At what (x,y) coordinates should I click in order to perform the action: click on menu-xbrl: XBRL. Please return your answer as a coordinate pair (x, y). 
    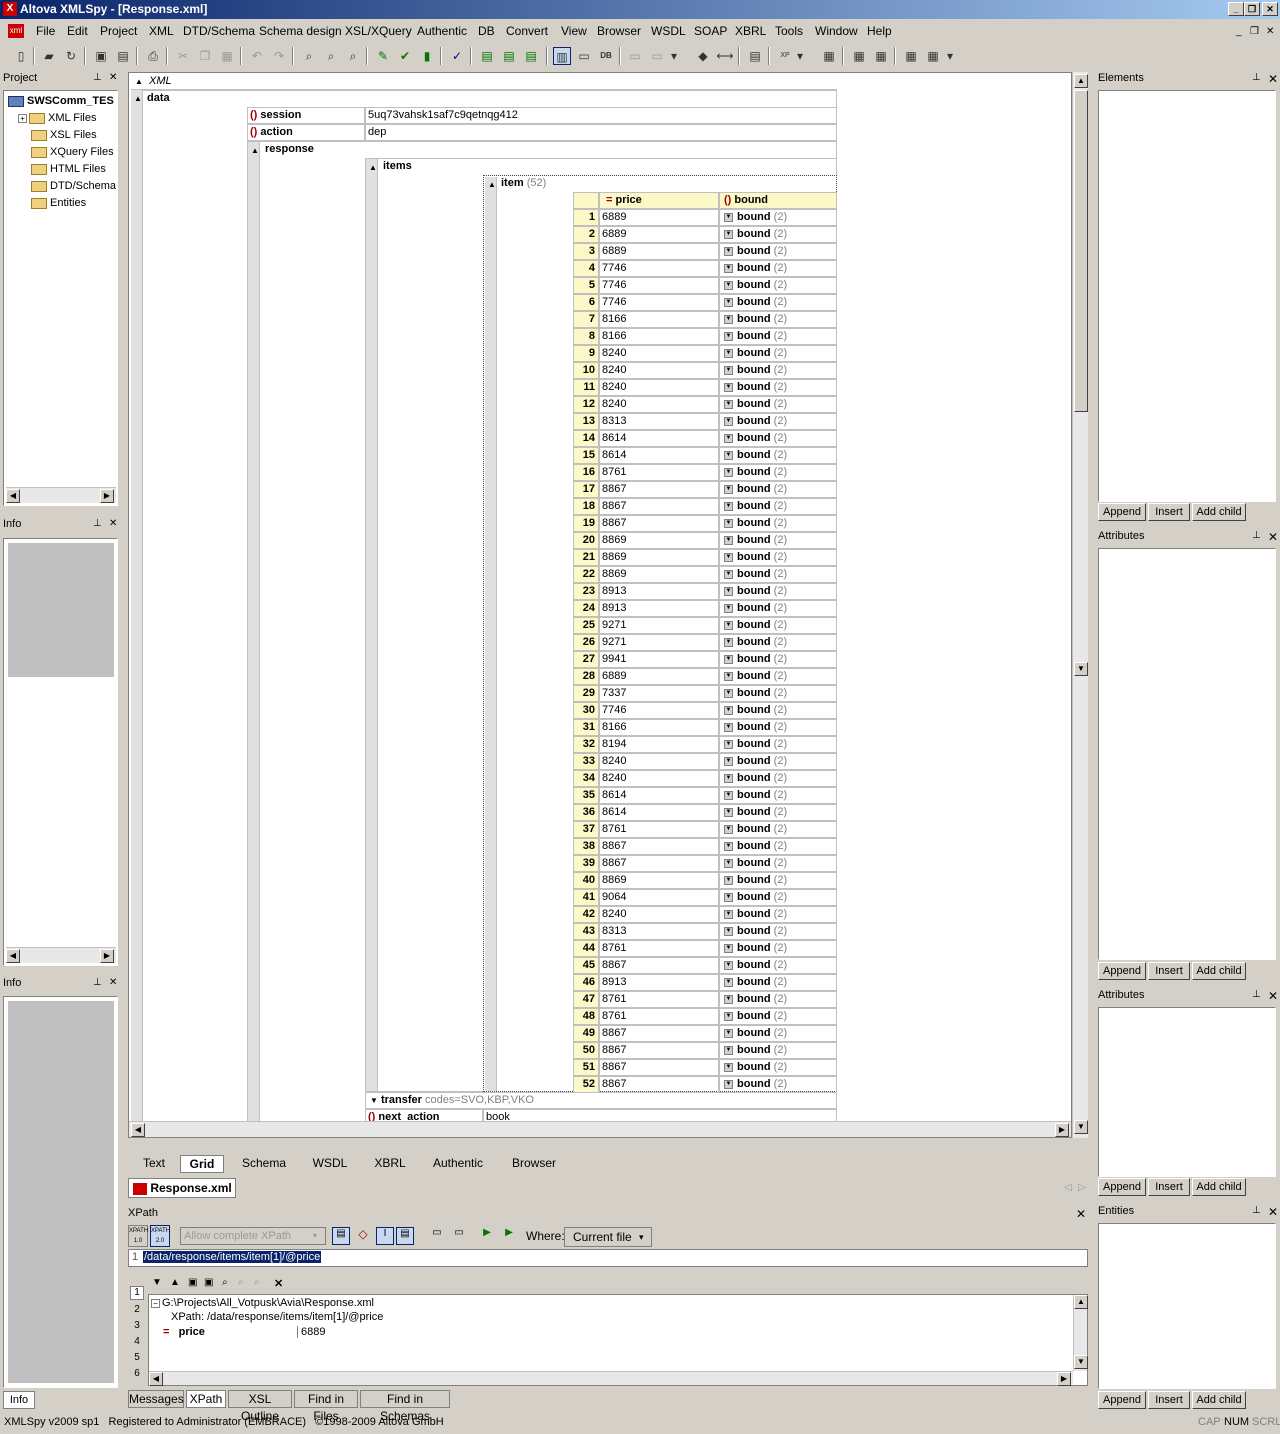
    Looking at the image, I should click on (750, 31).